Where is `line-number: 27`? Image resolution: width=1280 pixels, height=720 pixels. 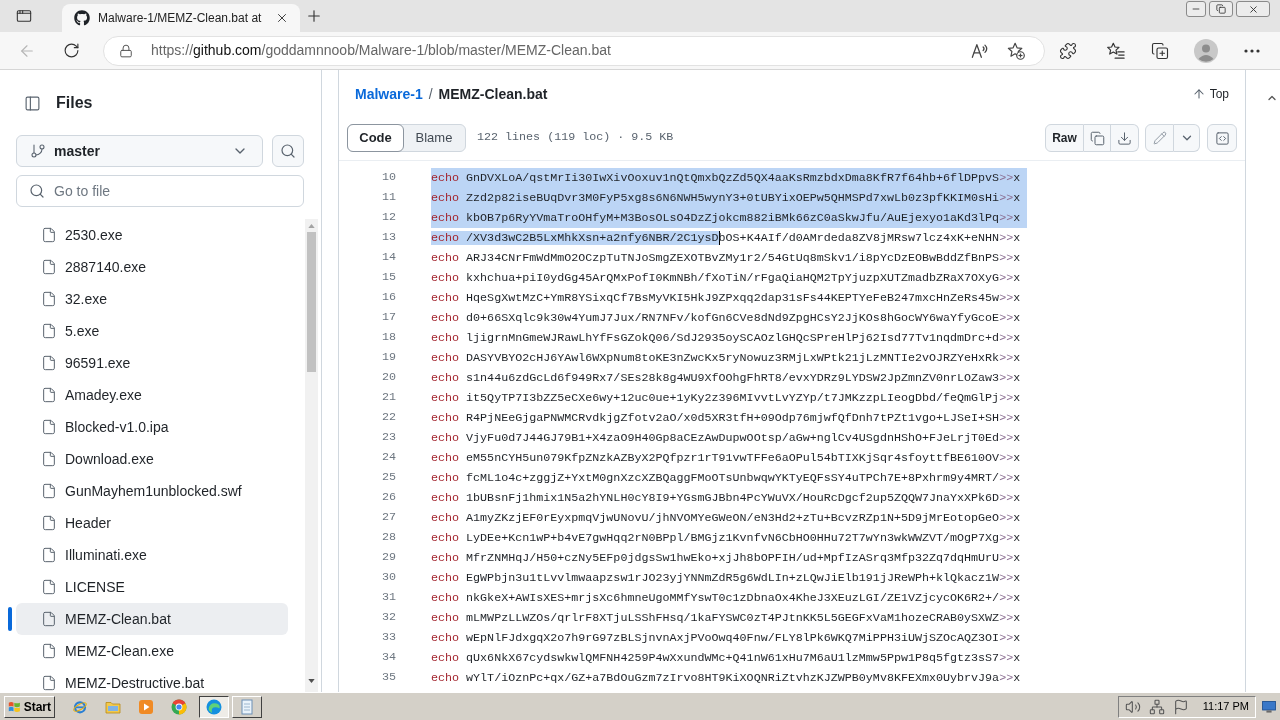 line-number: 27 is located at coordinates (388, 518).